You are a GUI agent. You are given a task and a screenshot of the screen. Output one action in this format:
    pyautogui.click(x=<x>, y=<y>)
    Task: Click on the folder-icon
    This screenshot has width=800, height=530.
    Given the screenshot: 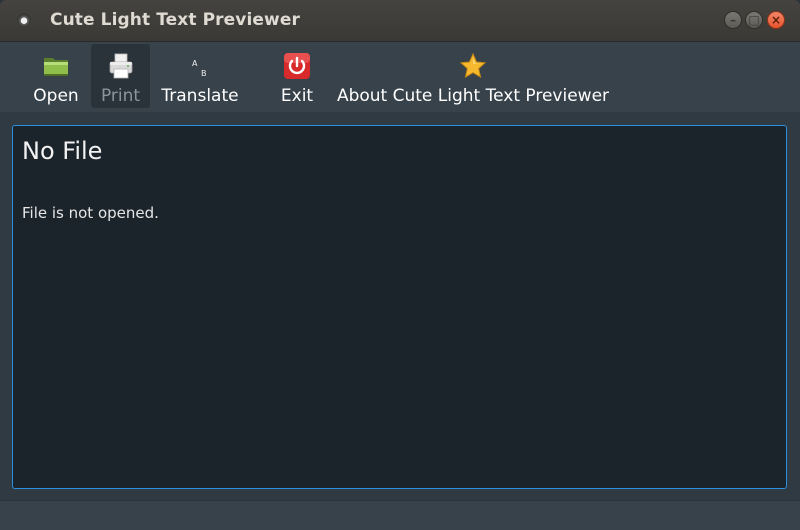 What is the action you would take?
    pyautogui.click(x=56, y=67)
    